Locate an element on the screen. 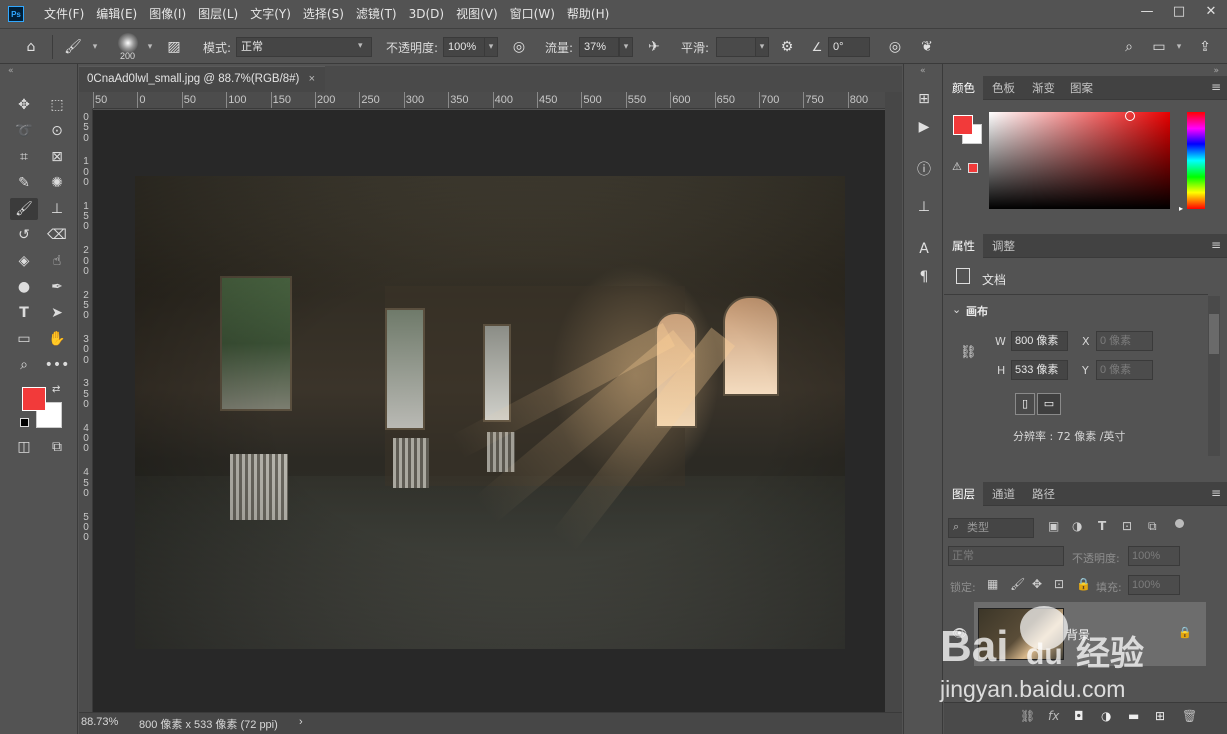  link-icon: ⛓ is located at coordinates (968, 352).